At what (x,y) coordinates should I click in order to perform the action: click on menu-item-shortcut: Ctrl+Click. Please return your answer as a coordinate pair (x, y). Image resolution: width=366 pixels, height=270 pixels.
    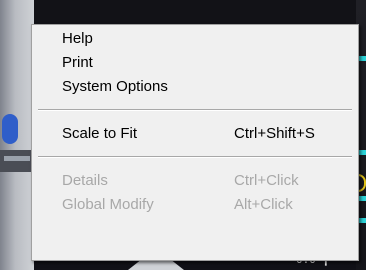
    Looking at the image, I should click on (266, 180).